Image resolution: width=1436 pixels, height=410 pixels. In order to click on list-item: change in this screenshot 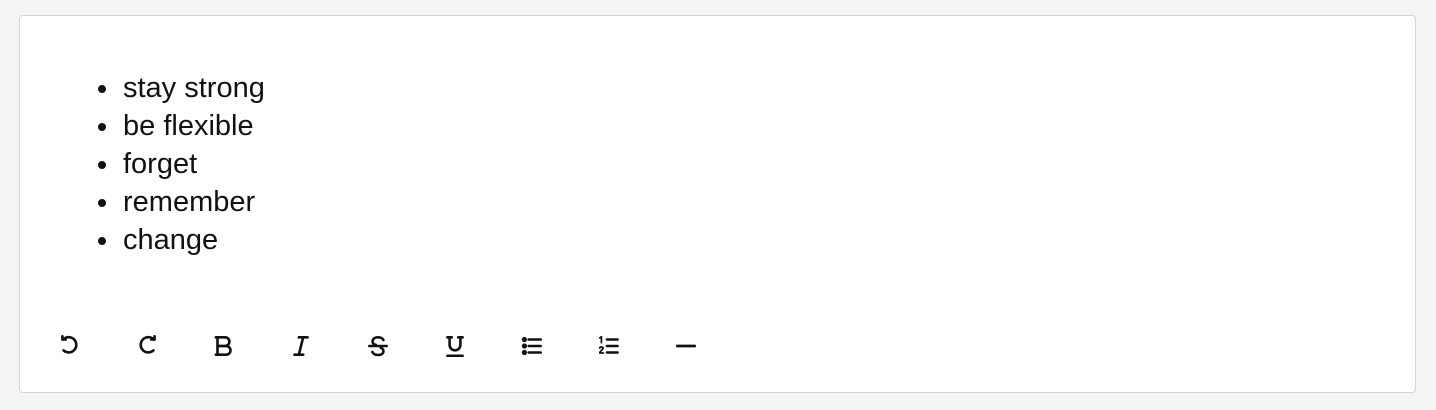, I will do `click(193, 240)`.